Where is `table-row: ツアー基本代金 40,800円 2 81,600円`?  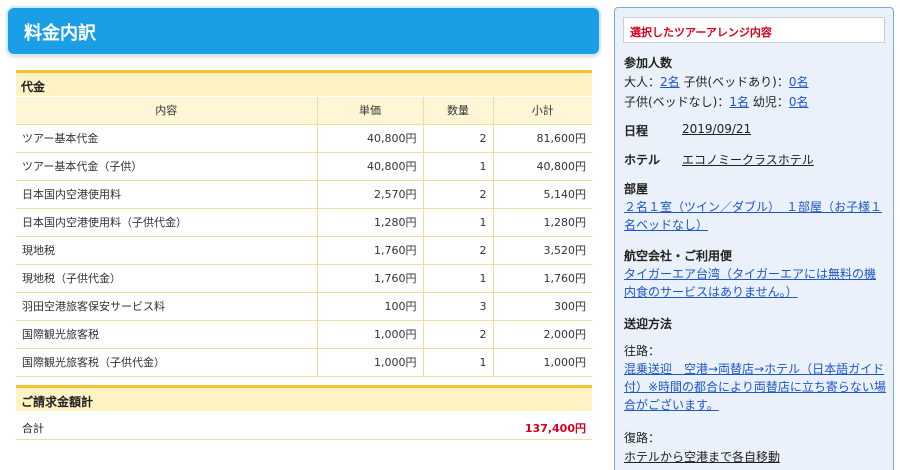
table-row: ツアー基本代金 40,800円 2 81,600円 is located at coordinates (304, 138).